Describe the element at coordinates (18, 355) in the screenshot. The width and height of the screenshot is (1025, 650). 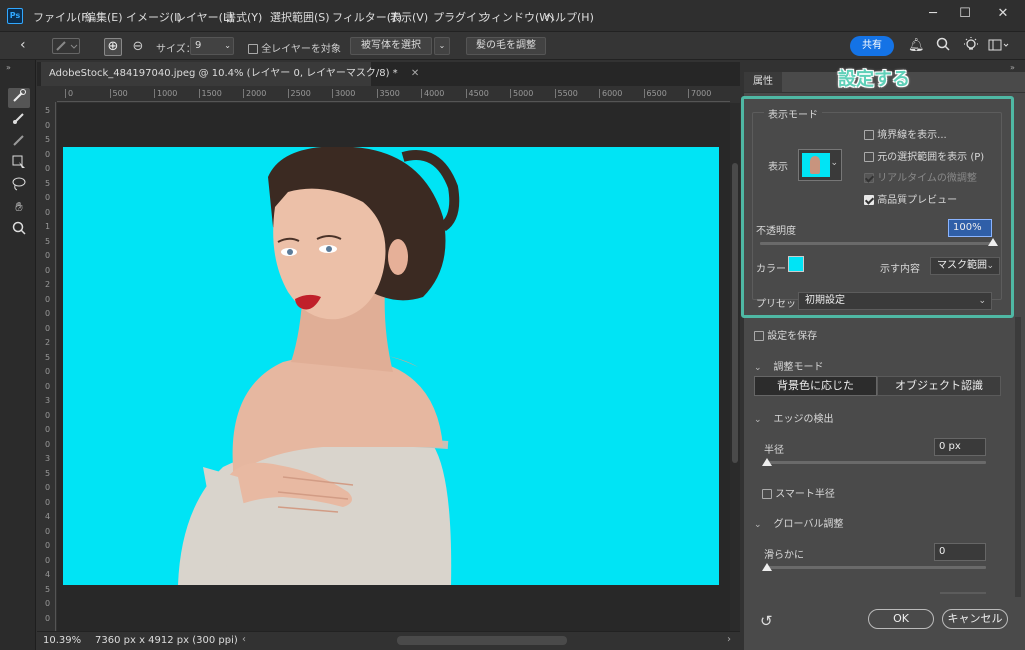
I see `tools-panel: » ✋︎` at that location.